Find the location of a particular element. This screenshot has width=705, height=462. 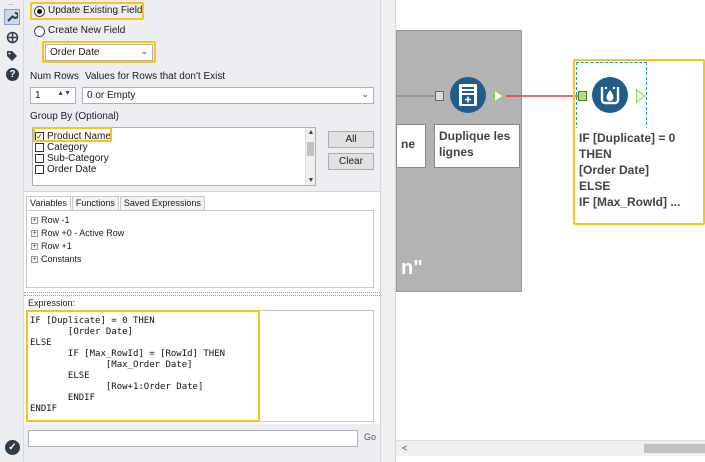

clear-button: Clear is located at coordinates (351, 161).